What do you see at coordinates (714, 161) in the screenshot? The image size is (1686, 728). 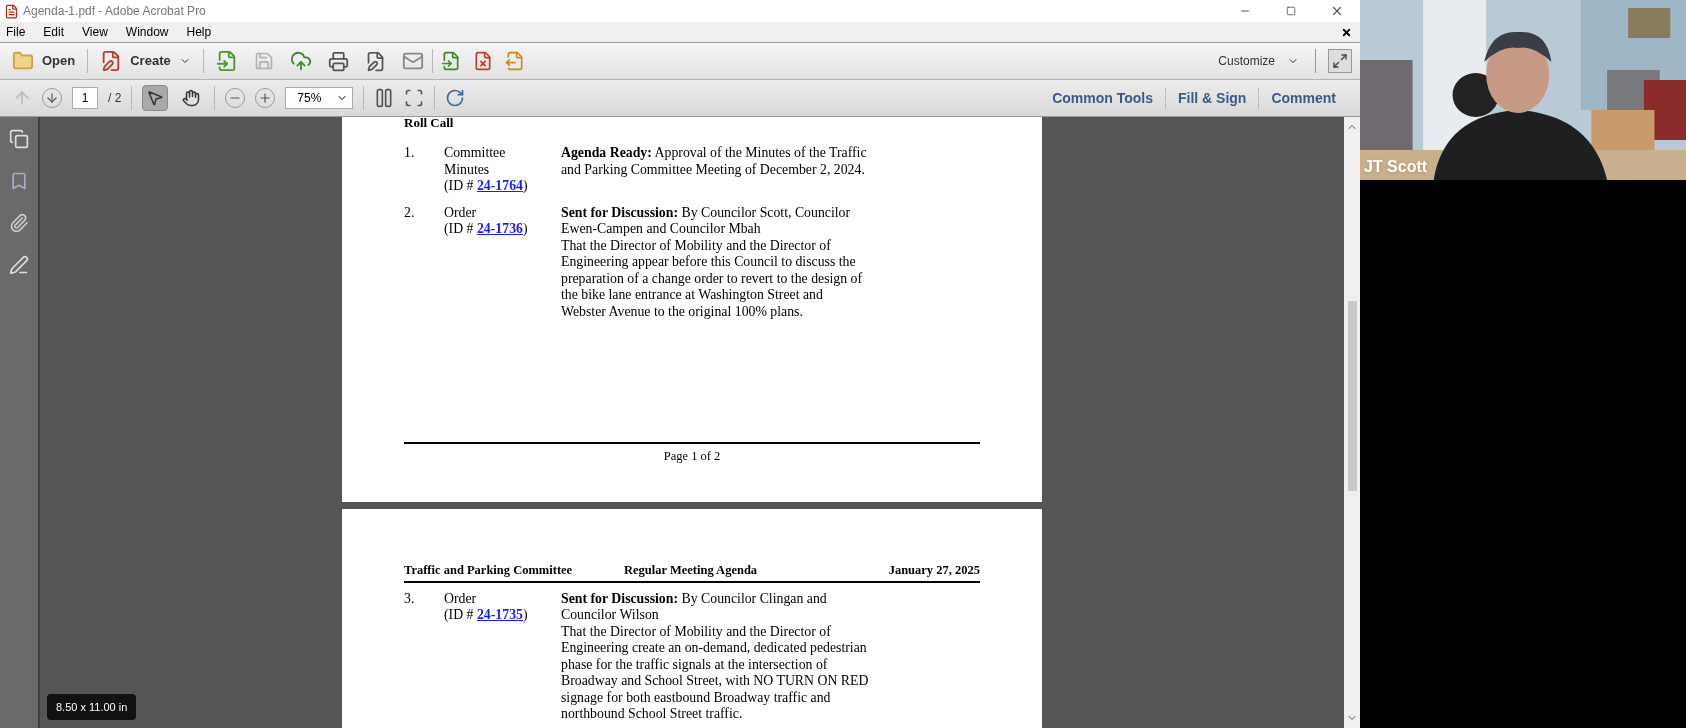 I see `item-summary: Agenda Ready: Approval of the Minutes of the Traffic and Parking Committee Meeting of December 2, 2024.` at bounding box center [714, 161].